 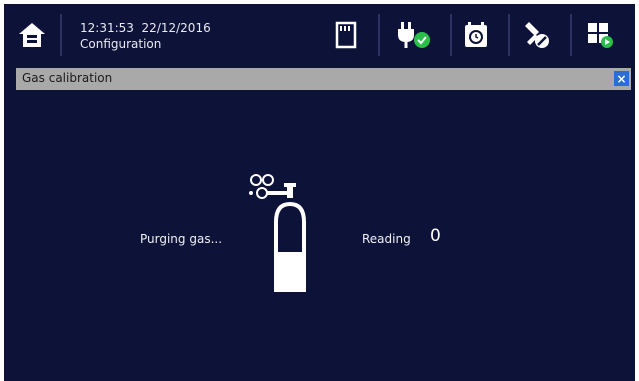 What do you see at coordinates (107, 28) in the screenshot?
I see `time-text: 12:31:53` at bounding box center [107, 28].